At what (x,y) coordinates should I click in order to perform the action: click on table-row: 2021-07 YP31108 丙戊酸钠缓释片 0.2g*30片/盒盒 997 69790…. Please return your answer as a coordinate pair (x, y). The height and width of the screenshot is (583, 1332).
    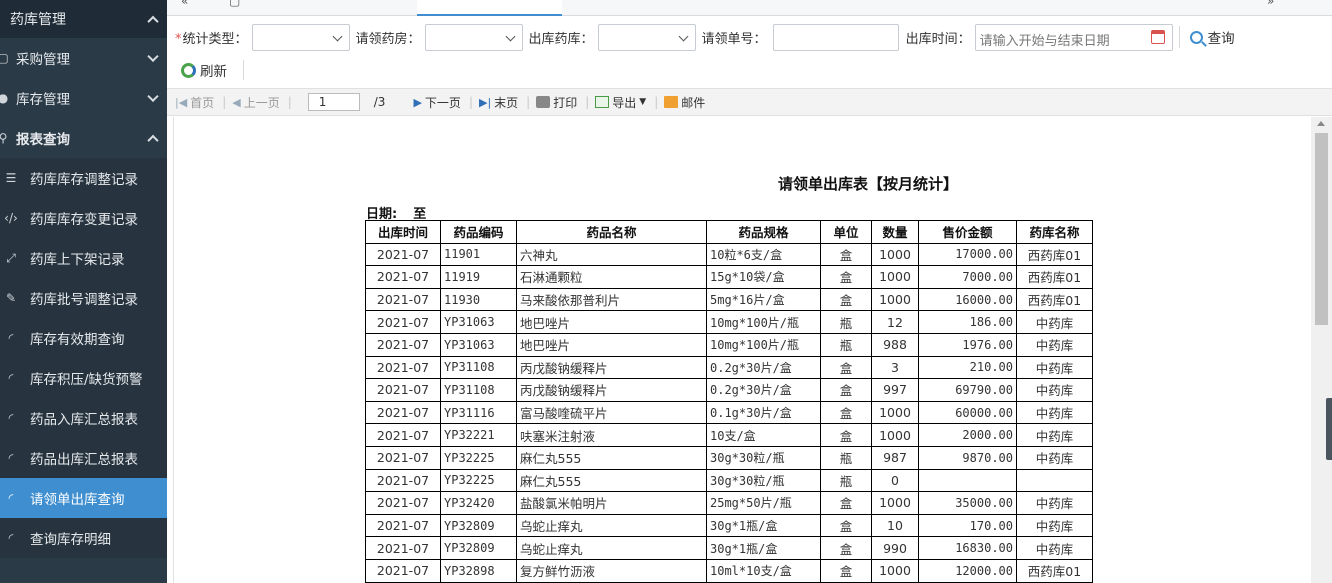
    Looking at the image, I should click on (729, 390).